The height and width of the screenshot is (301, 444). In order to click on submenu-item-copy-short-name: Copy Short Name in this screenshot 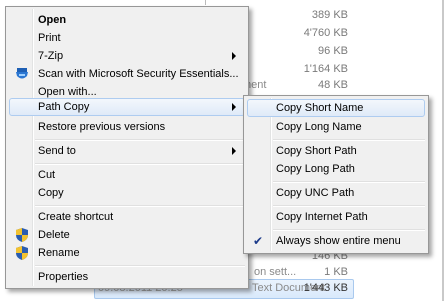, I will do `click(336, 108)`.